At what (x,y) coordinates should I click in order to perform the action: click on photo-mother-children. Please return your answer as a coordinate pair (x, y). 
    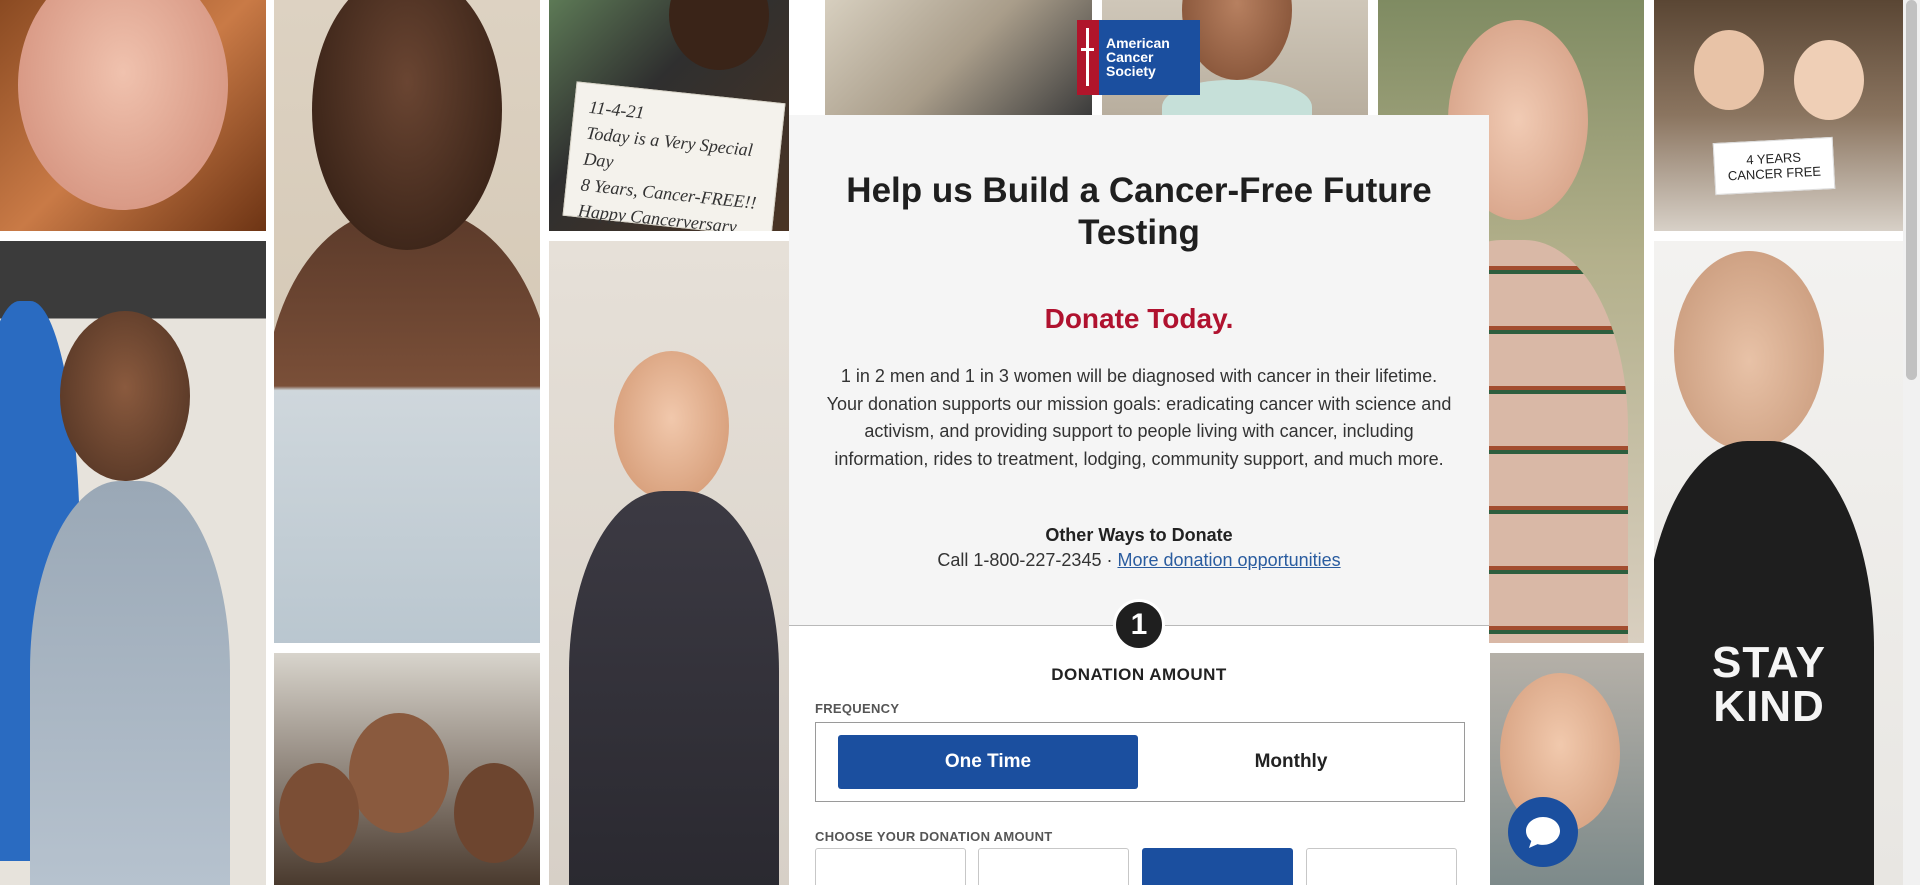
    Looking at the image, I should click on (407, 769).